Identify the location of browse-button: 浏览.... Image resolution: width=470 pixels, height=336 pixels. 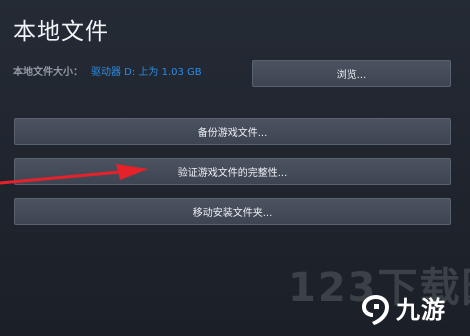
(351, 73).